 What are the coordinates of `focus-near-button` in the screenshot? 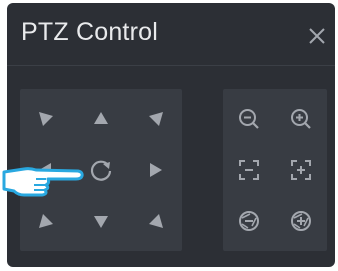 It's located at (249, 170).